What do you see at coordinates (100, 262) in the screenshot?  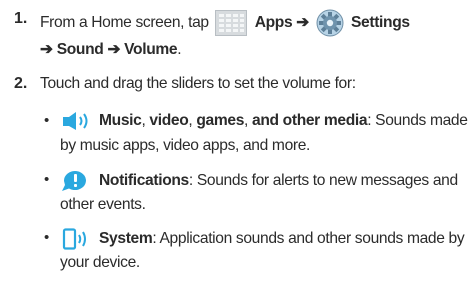 I see `bullet-system-line-2: your device.` at bounding box center [100, 262].